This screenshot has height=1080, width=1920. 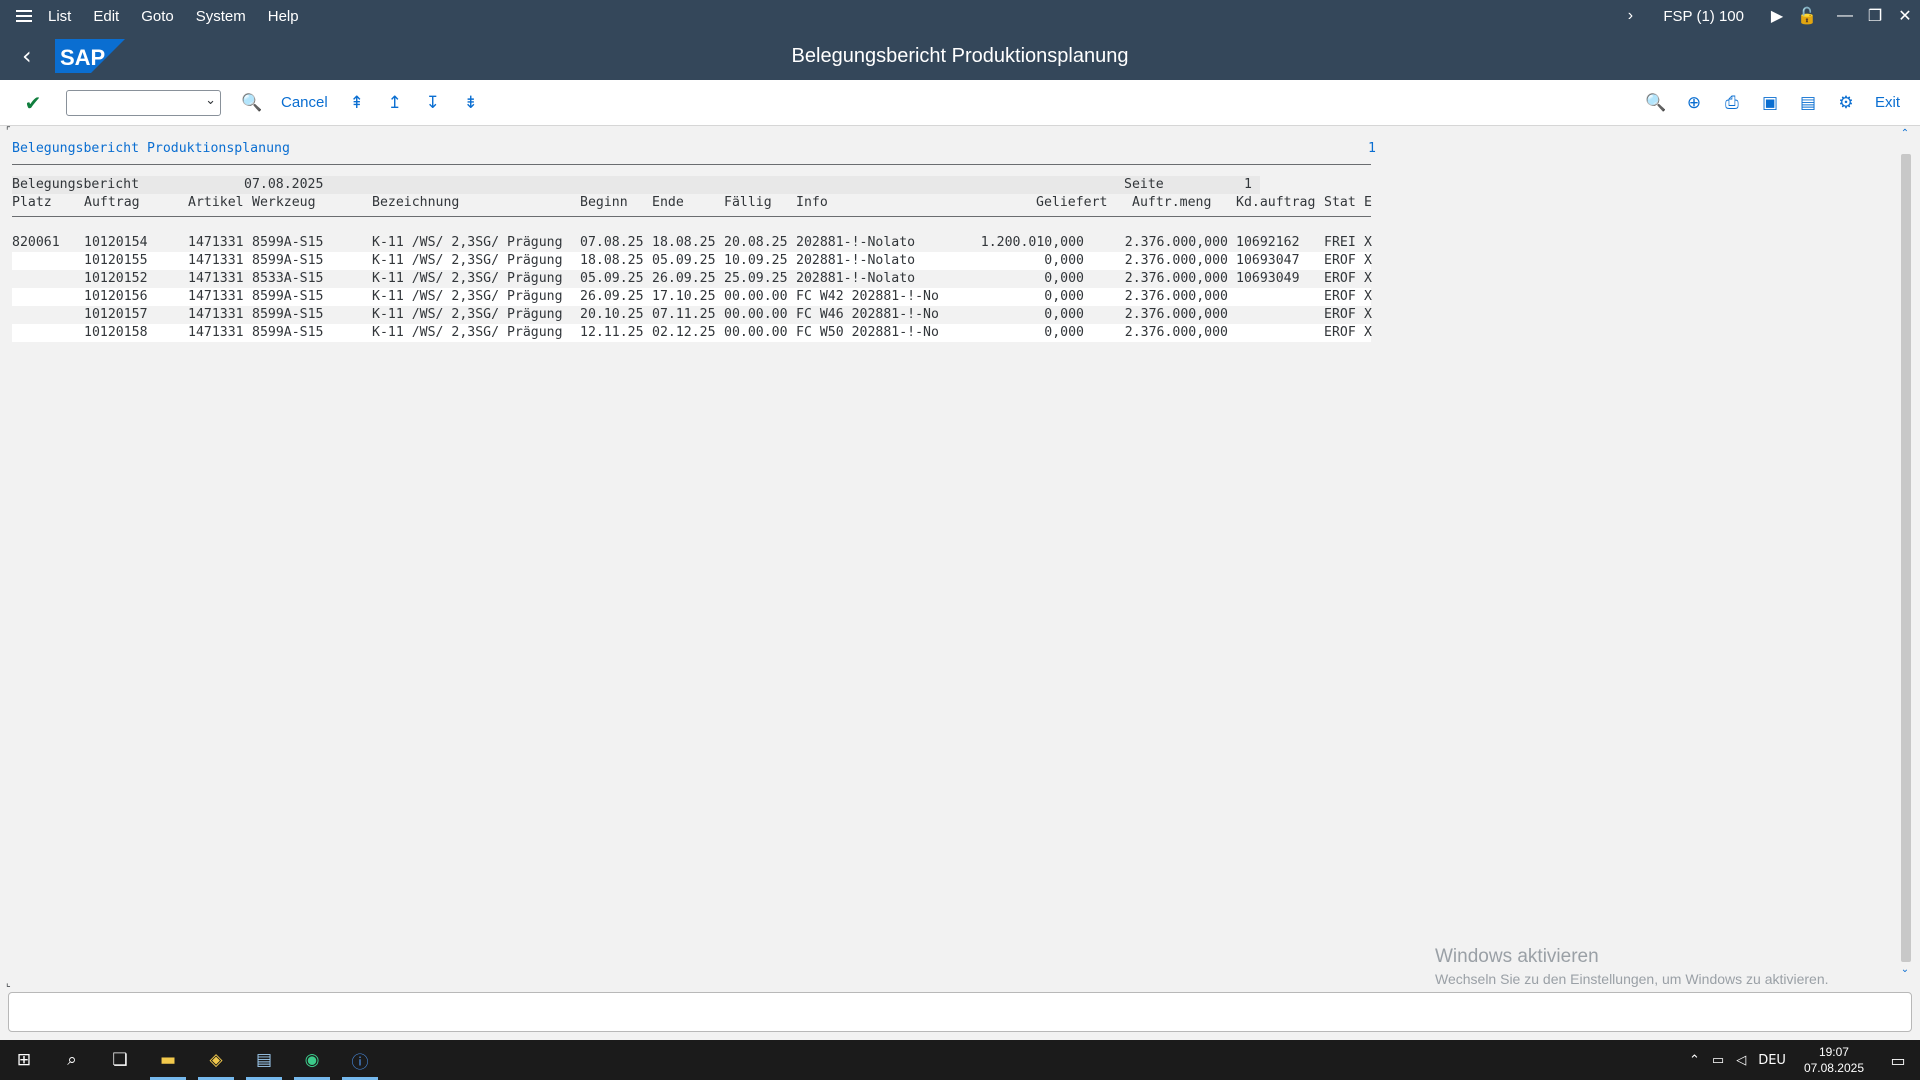 I want to click on app-icon: ⓘ, so click(x=360, y=1060).